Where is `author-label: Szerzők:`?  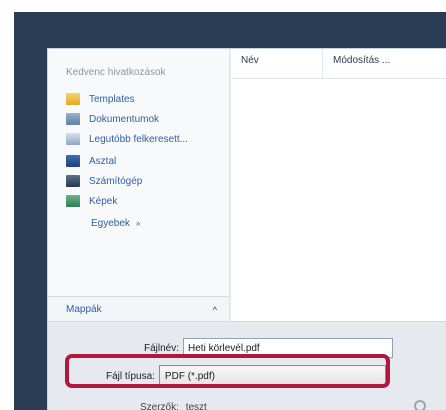 author-label: Szerzők: is located at coordinates (159, 406).